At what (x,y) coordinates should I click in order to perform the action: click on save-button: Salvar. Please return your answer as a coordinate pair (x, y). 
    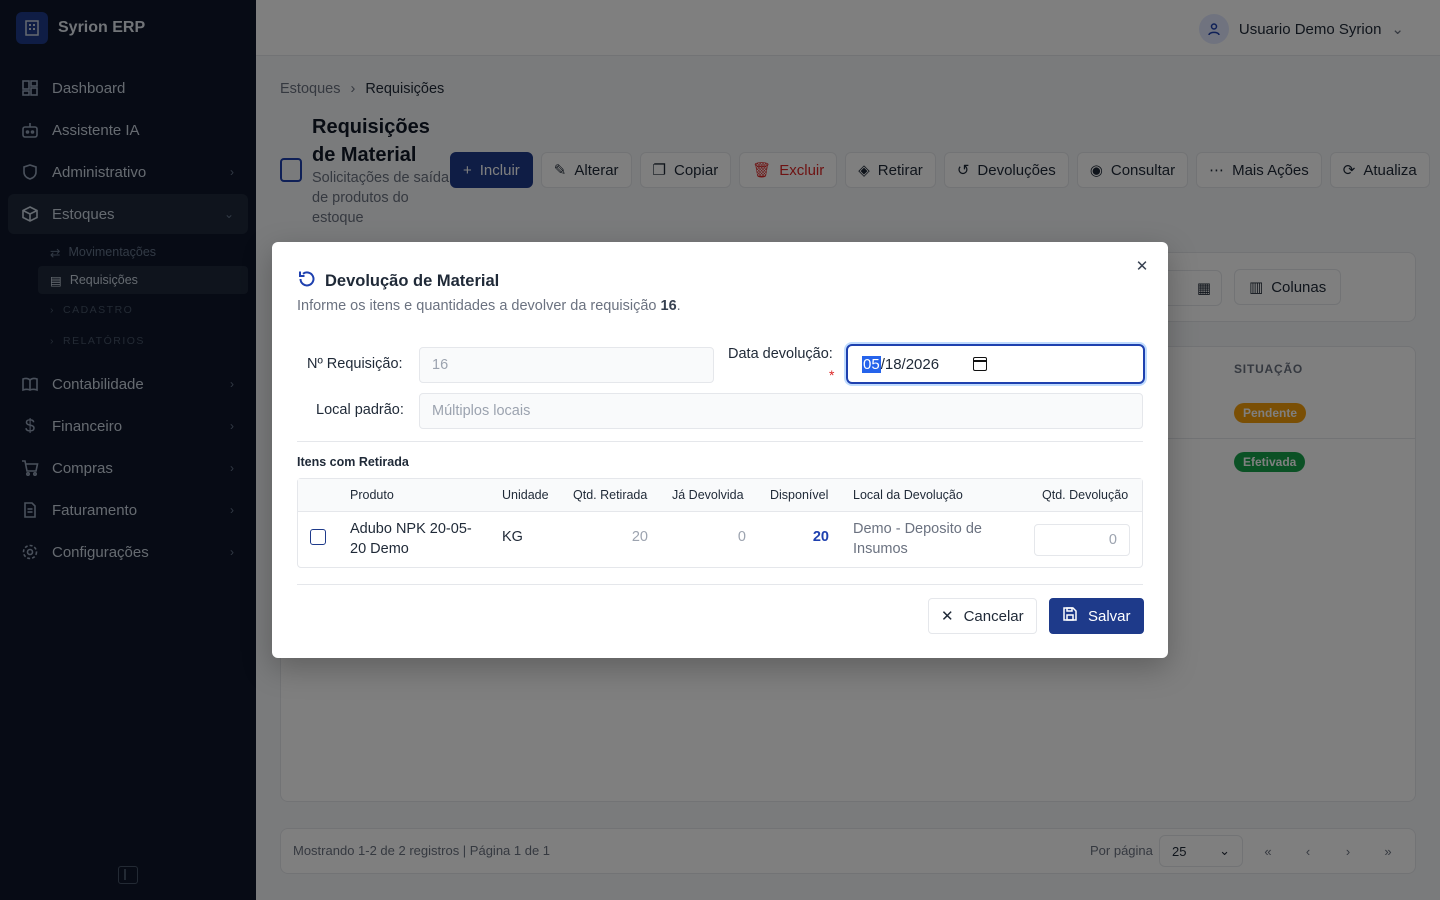
    Looking at the image, I should click on (1096, 616).